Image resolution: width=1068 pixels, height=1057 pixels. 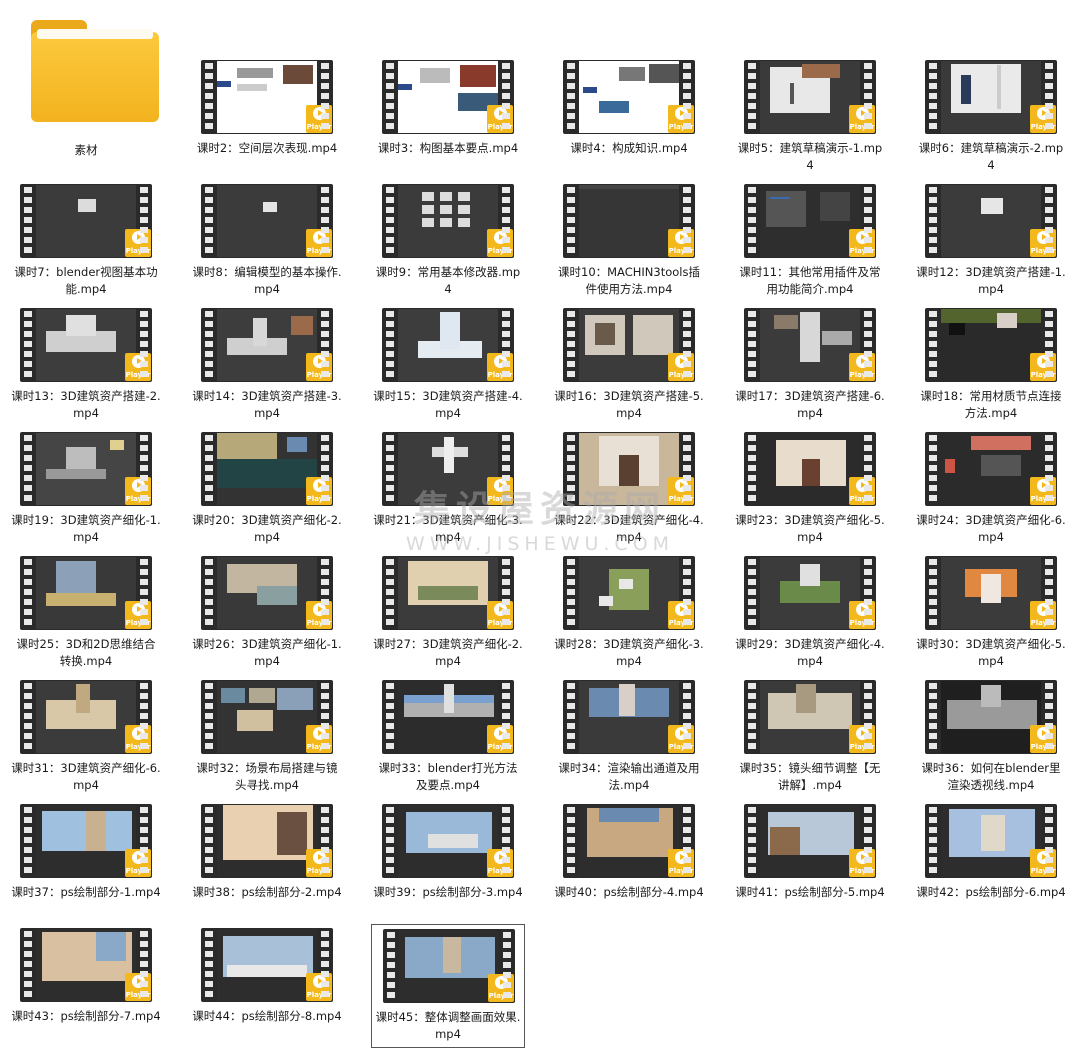 I want to click on file-name-label: 课时7：blender视图基本功能.mp4, so click(x=86, y=280).